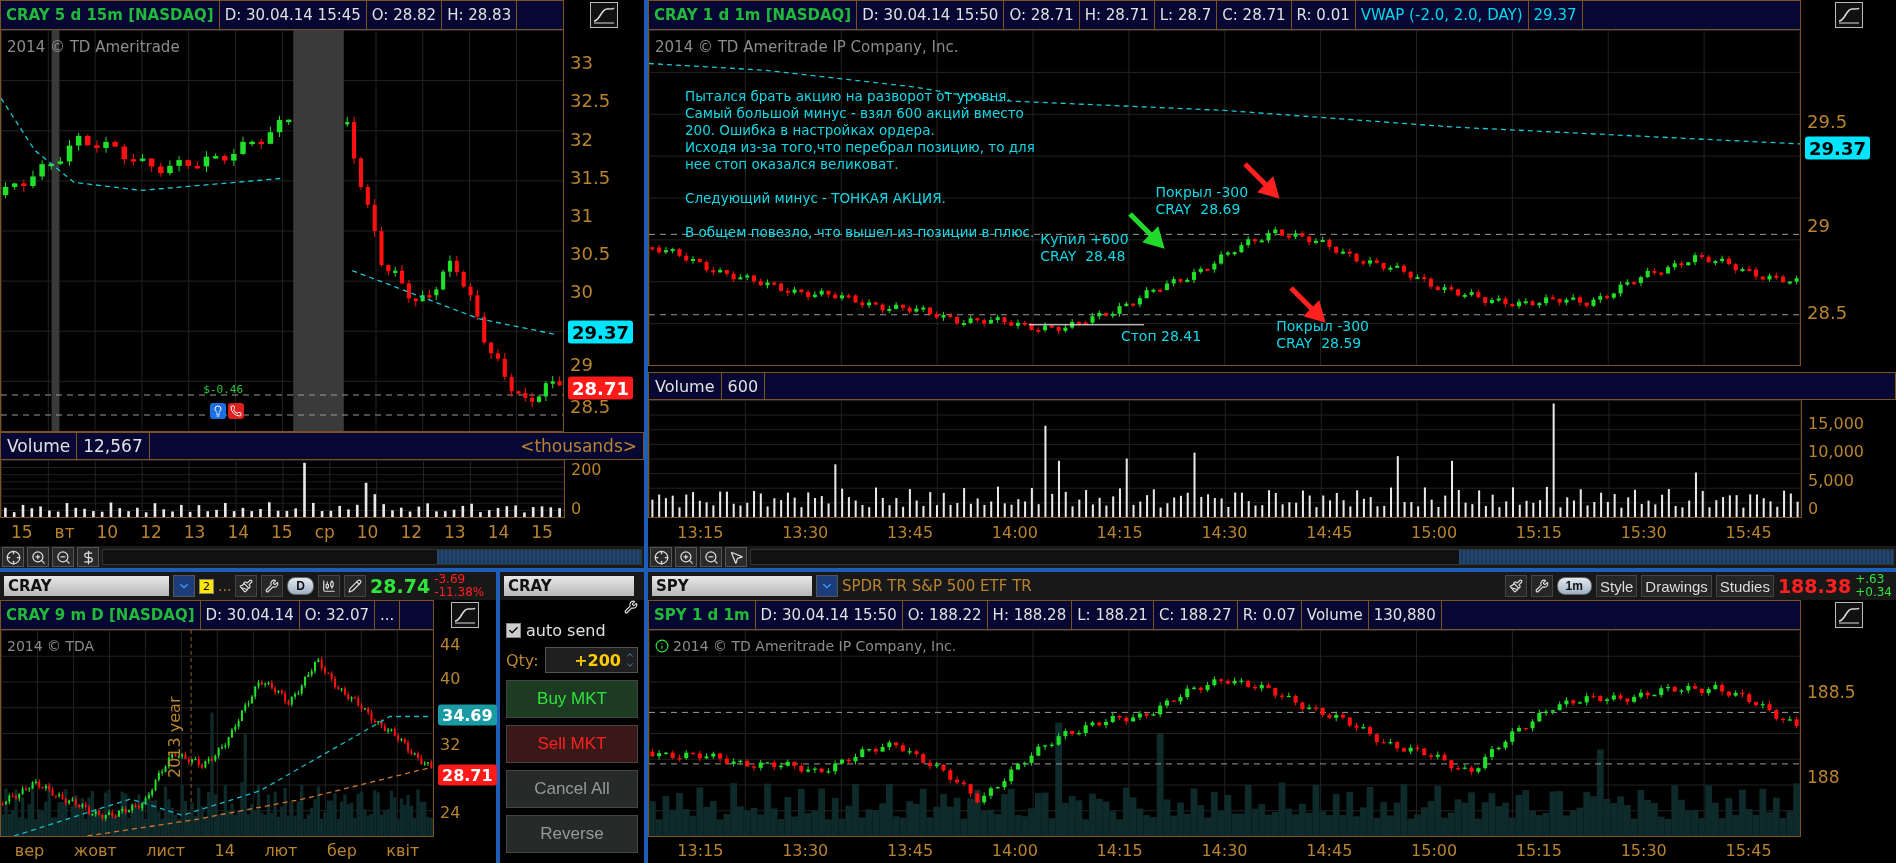 This screenshot has height=863, width=1896. Describe the element at coordinates (1814, 586) in the screenshot. I see `last-price: 188.38` at that location.